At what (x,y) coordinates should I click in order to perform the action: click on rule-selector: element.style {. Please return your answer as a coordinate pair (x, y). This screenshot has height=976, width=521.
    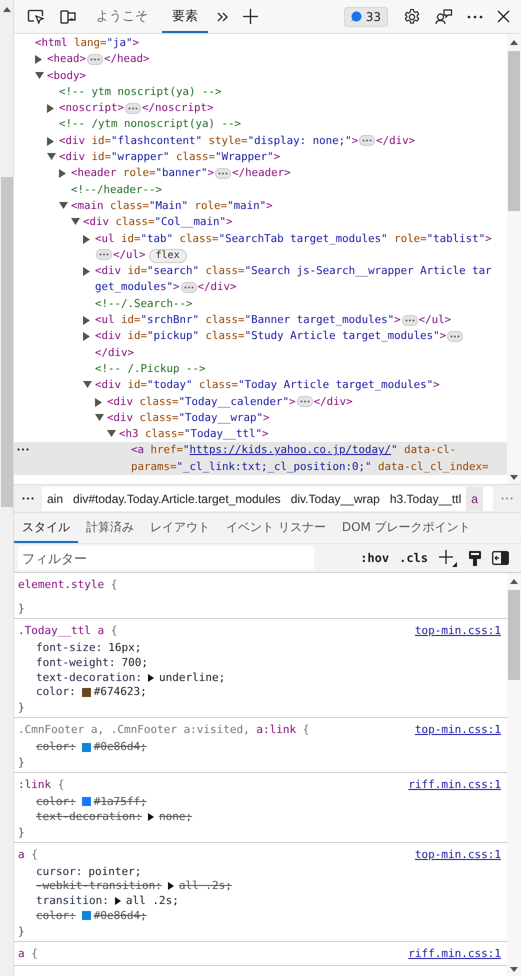
    Looking at the image, I should click on (68, 585).